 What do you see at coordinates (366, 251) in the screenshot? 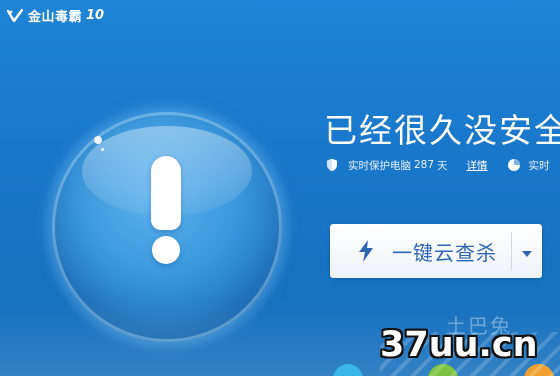
I see `lightning-bolt-icon` at bounding box center [366, 251].